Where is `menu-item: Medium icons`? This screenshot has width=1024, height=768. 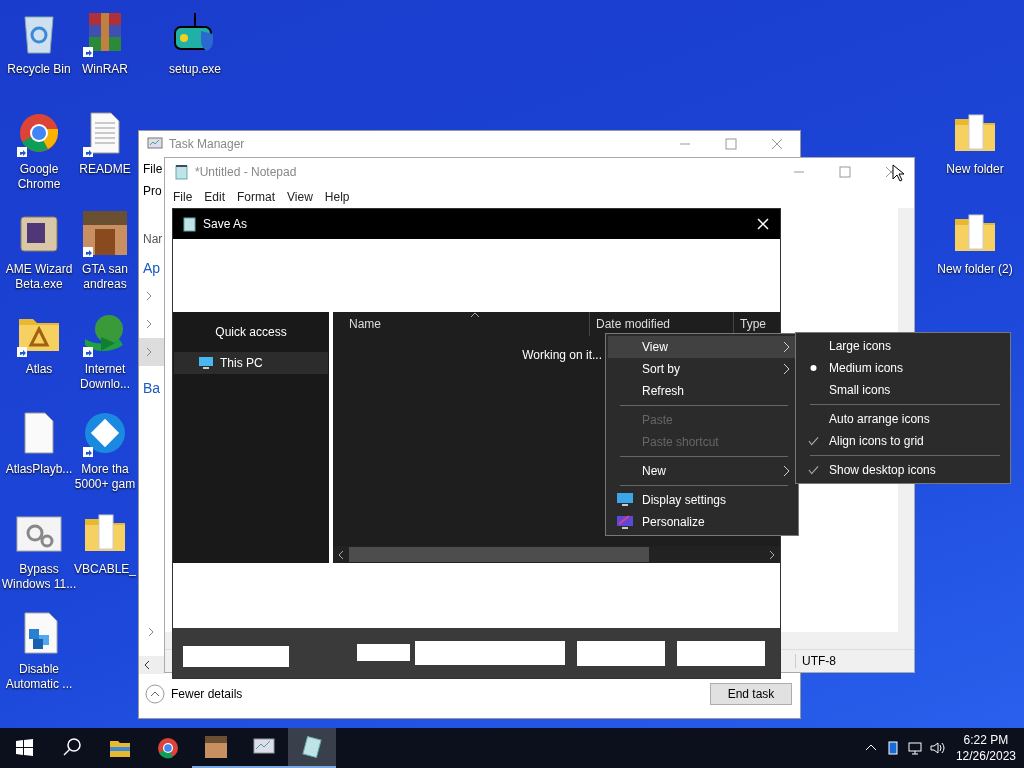 menu-item: Medium icons is located at coordinates (903, 368).